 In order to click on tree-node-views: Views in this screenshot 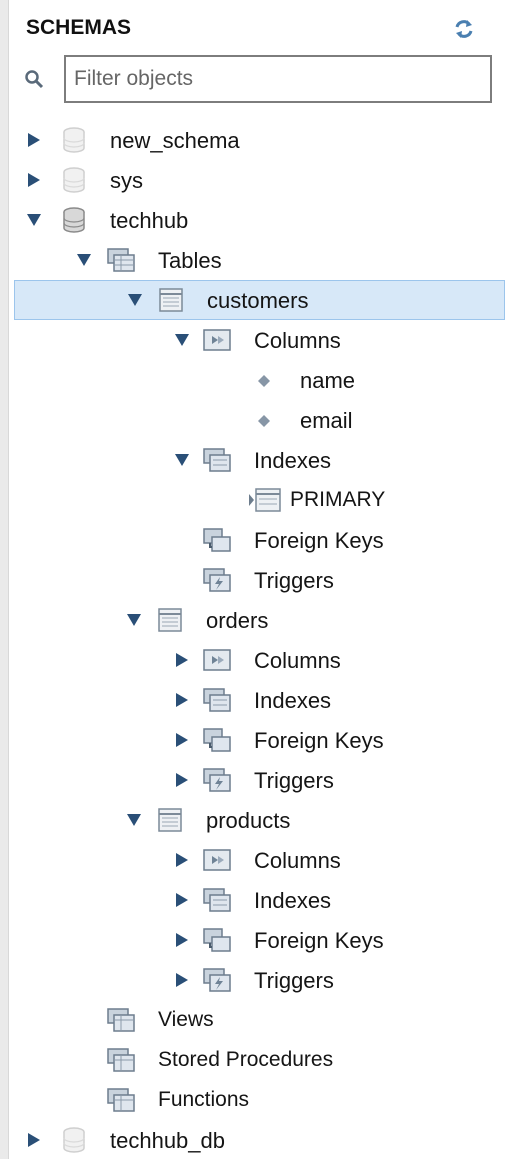, I will do `click(252, 1020)`.